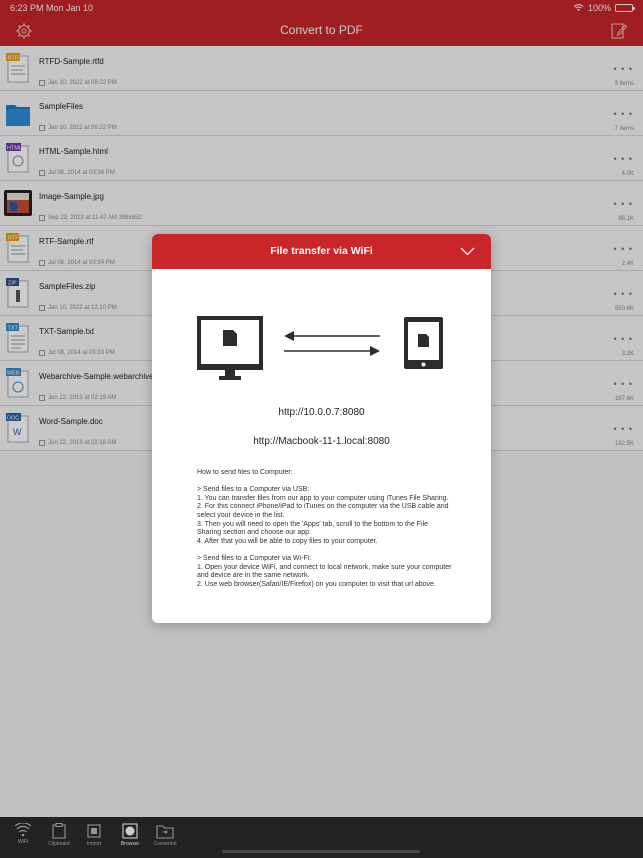  What do you see at coordinates (321, 412) in the screenshot?
I see `server-url-ip: http://10.0.0.7:8080` at bounding box center [321, 412].